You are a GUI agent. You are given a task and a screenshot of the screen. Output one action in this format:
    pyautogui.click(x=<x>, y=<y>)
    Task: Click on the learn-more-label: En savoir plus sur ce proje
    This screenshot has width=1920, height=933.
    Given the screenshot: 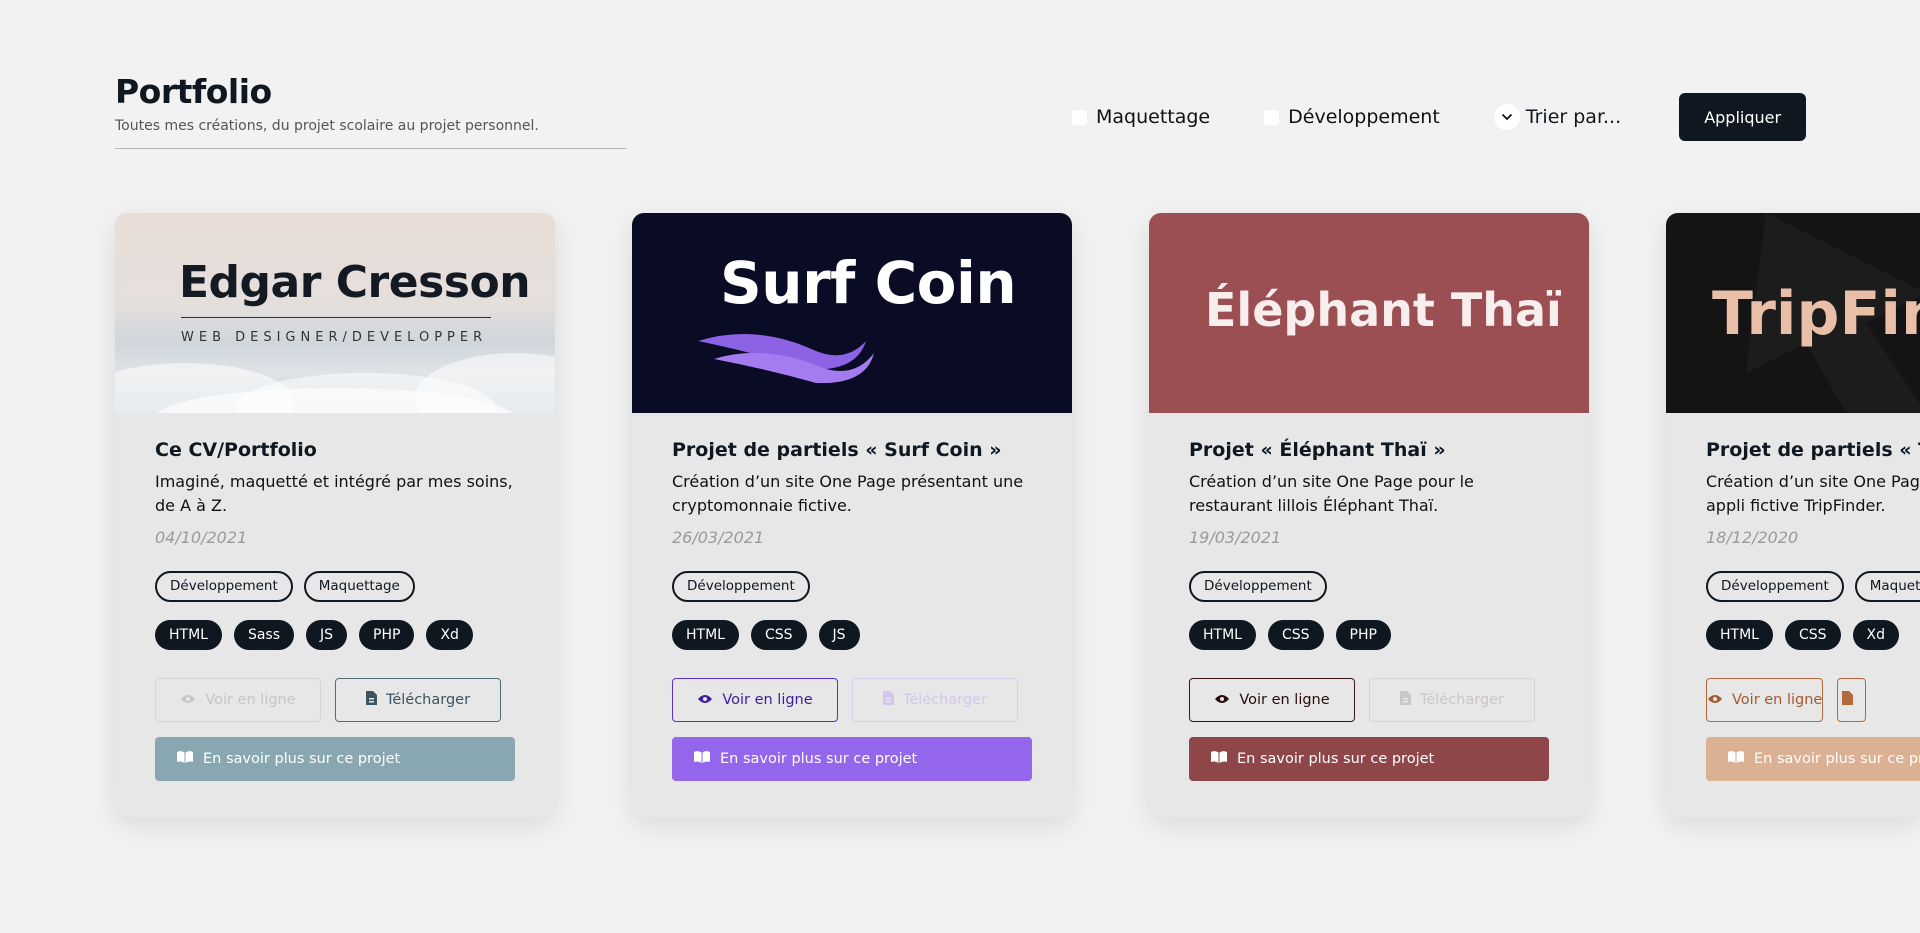 What is the action you would take?
    pyautogui.click(x=1837, y=759)
    